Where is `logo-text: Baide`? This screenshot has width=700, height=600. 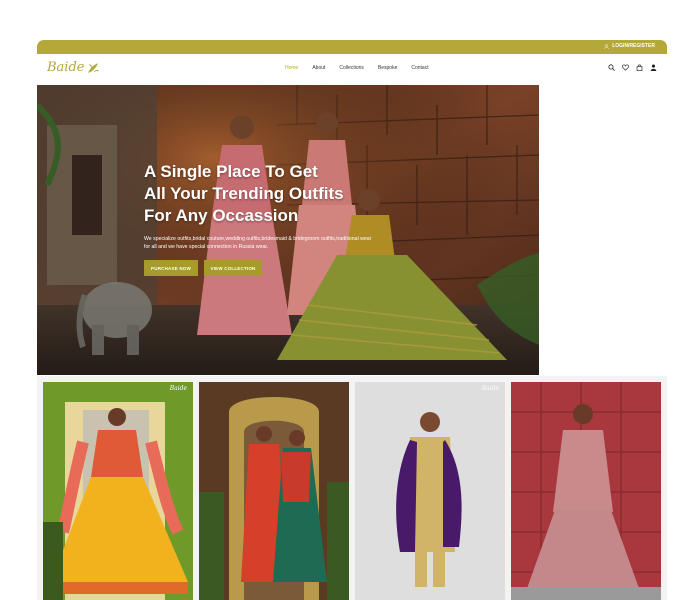 logo-text: Baide is located at coordinates (66, 67).